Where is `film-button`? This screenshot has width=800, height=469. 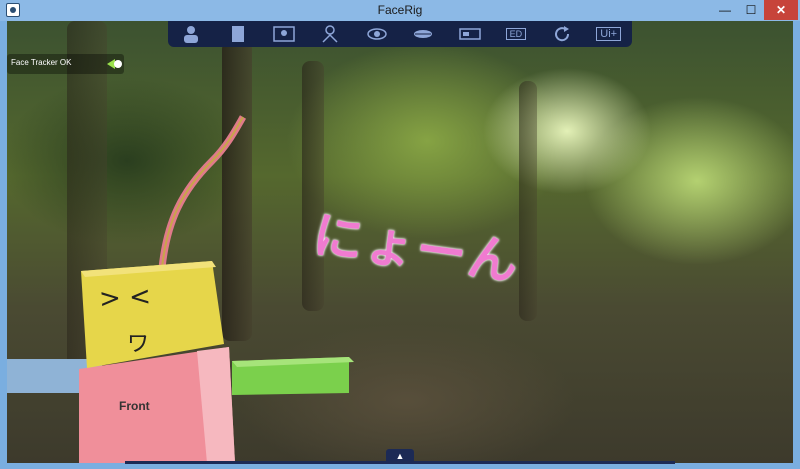 film-button is located at coordinates (238, 34).